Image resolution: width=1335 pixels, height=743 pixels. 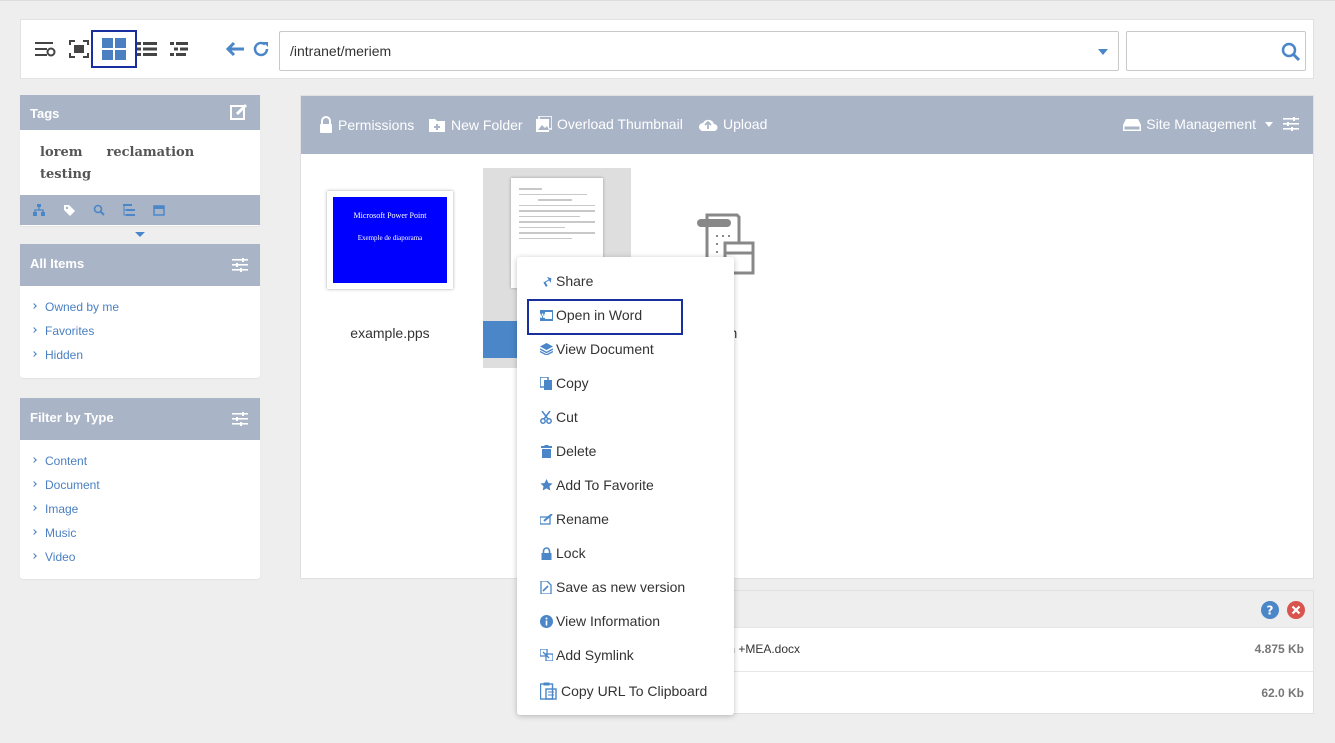 What do you see at coordinates (69, 210) in the screenshot?
I see `tag-icon` at bounding box center [69, 210].